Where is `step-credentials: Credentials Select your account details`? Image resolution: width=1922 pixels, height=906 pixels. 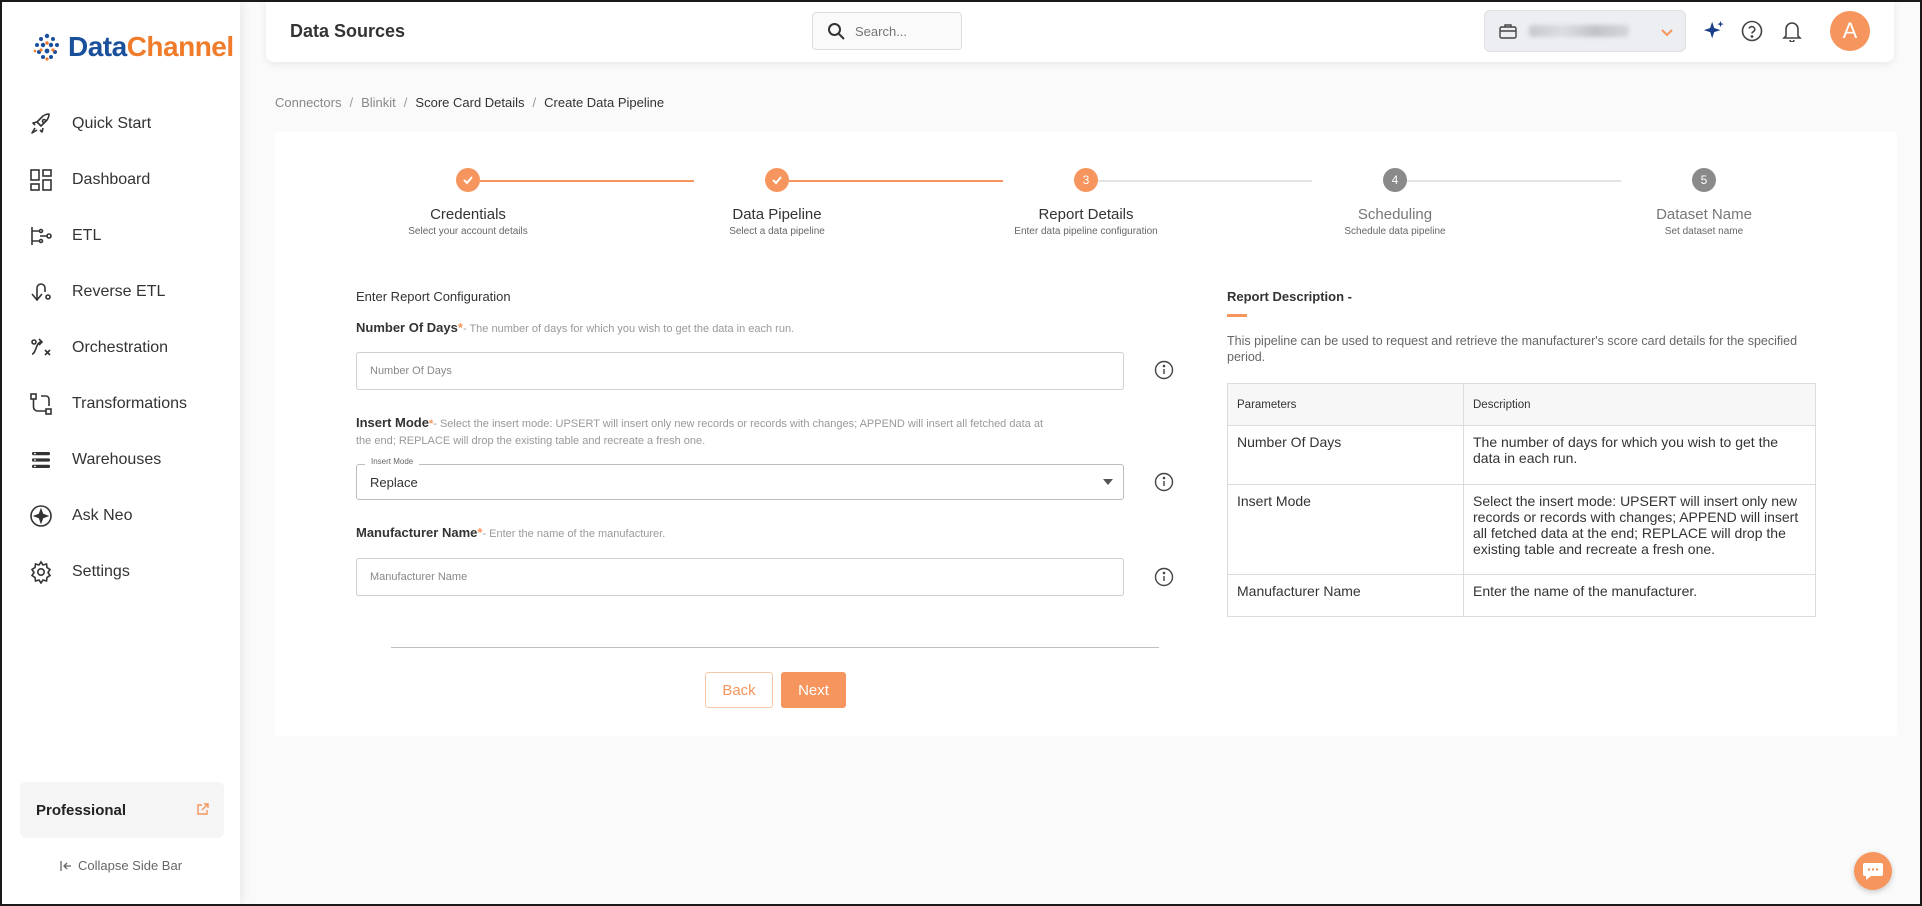
step-credentials: Credentials Select your account details is located at coordinates (468, 202).